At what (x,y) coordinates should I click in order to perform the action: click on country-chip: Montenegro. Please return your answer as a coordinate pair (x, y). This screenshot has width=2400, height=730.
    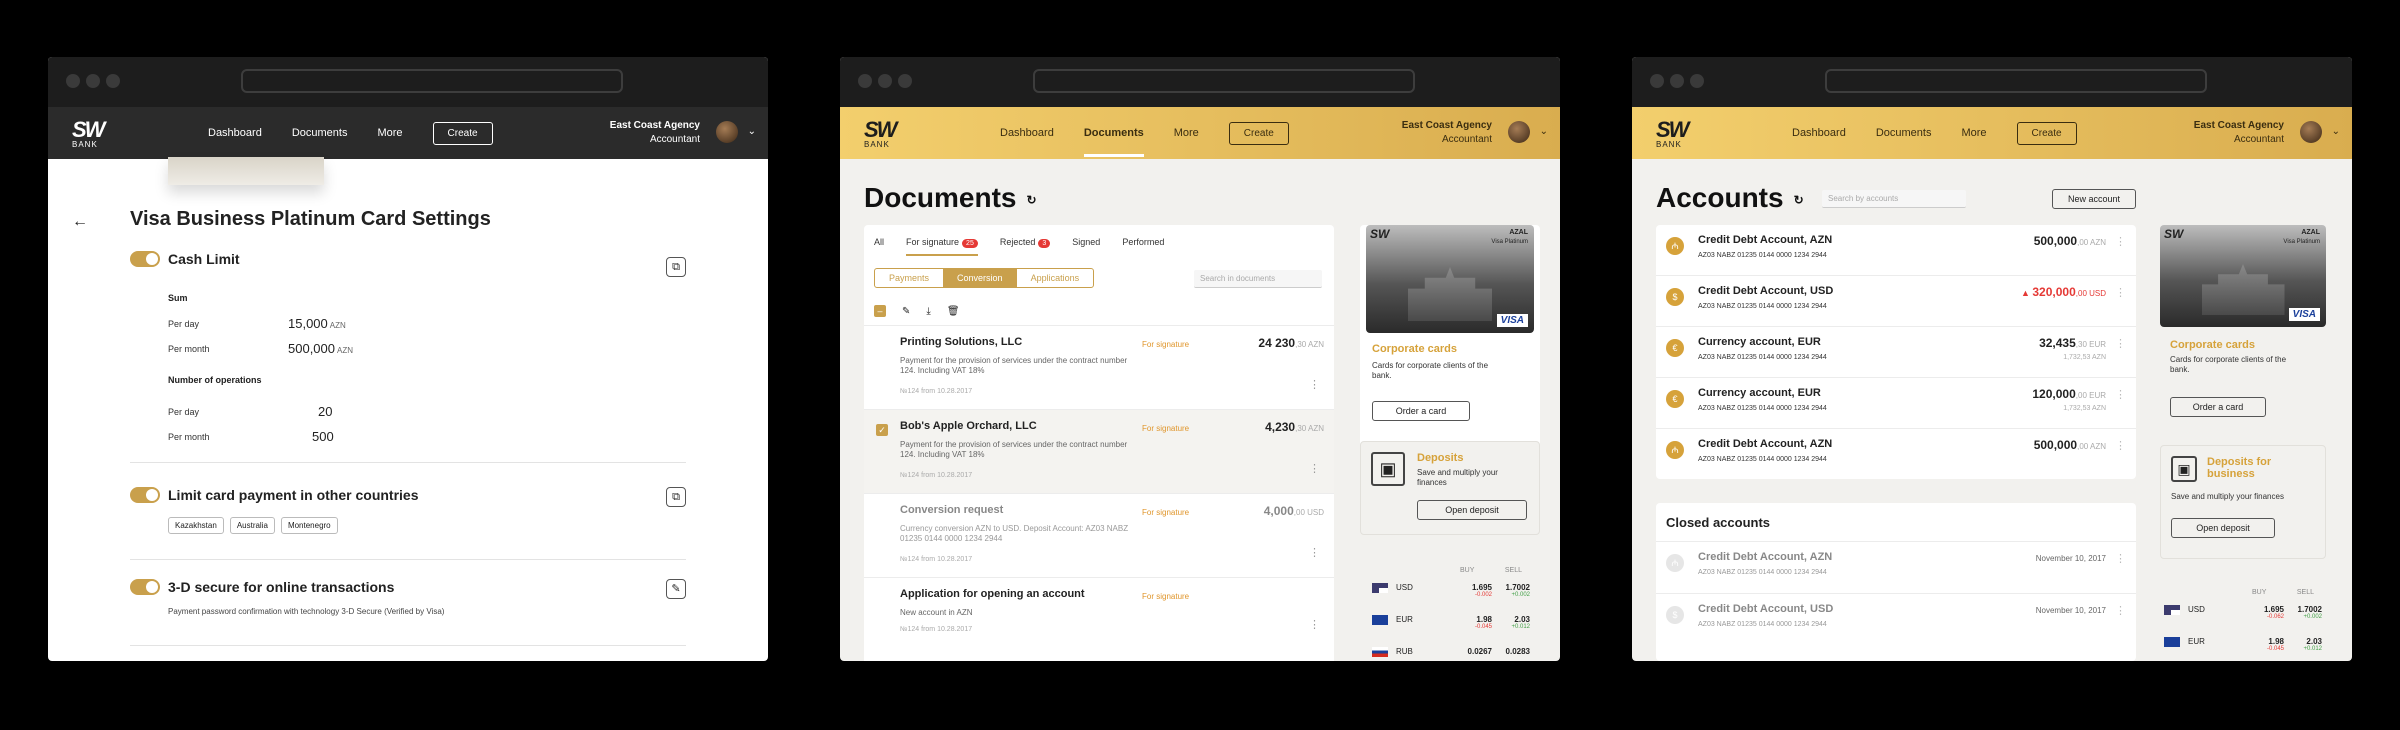
    Looking at the image, I should click on (309, 525).